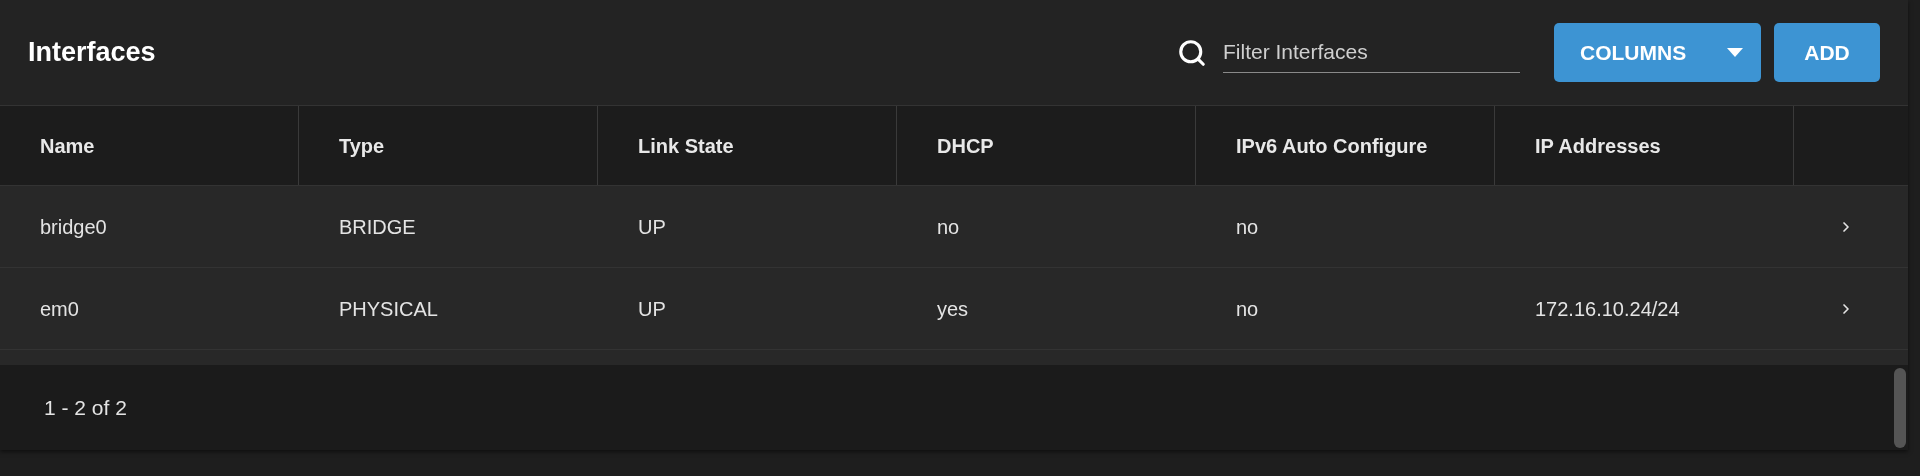 The height and width of the screenshot is (476, 1920). Describe the element at coordinates (149, 145) in the screenshot. I see `column-header: Name` at that location.